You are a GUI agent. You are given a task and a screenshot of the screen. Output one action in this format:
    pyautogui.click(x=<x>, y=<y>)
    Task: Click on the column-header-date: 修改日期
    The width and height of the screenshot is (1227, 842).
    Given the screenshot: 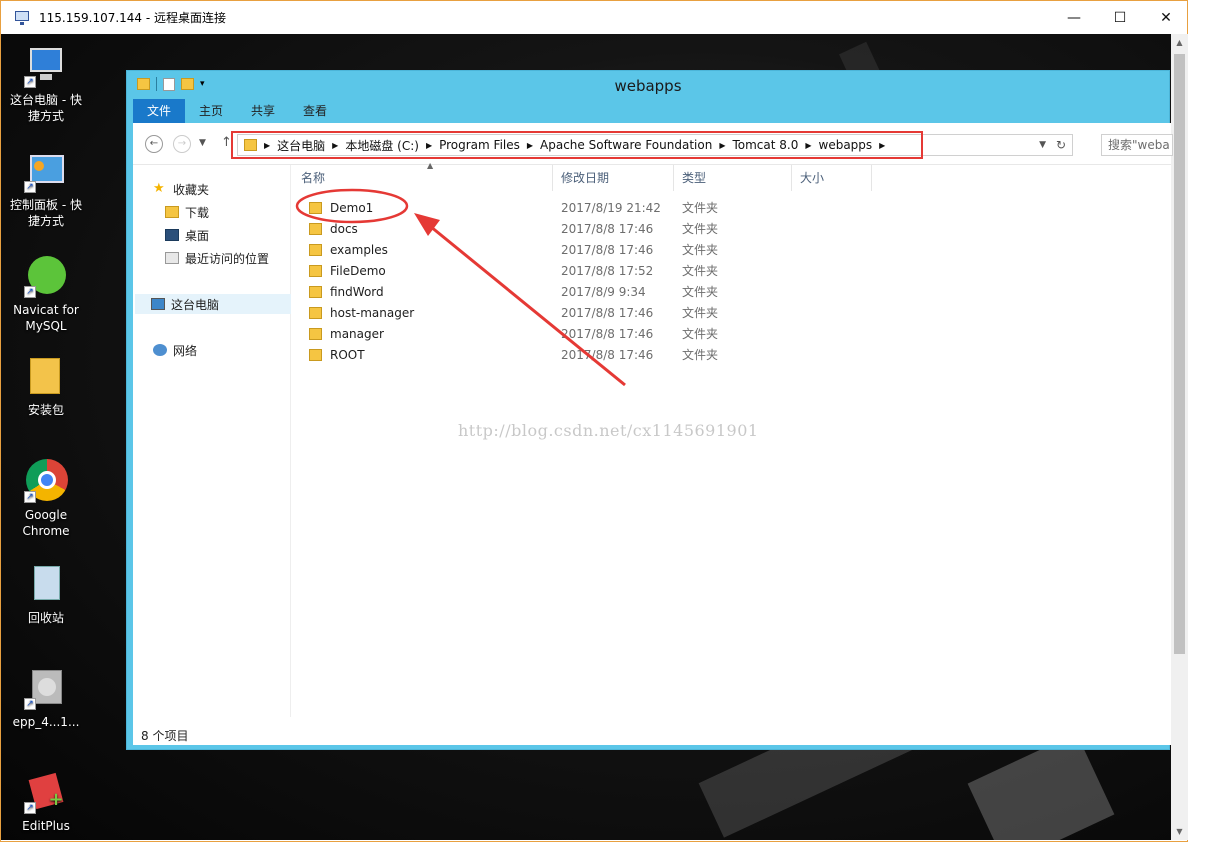 What is the action you would take?
    pyautogui.click(x=613, y=178)
    